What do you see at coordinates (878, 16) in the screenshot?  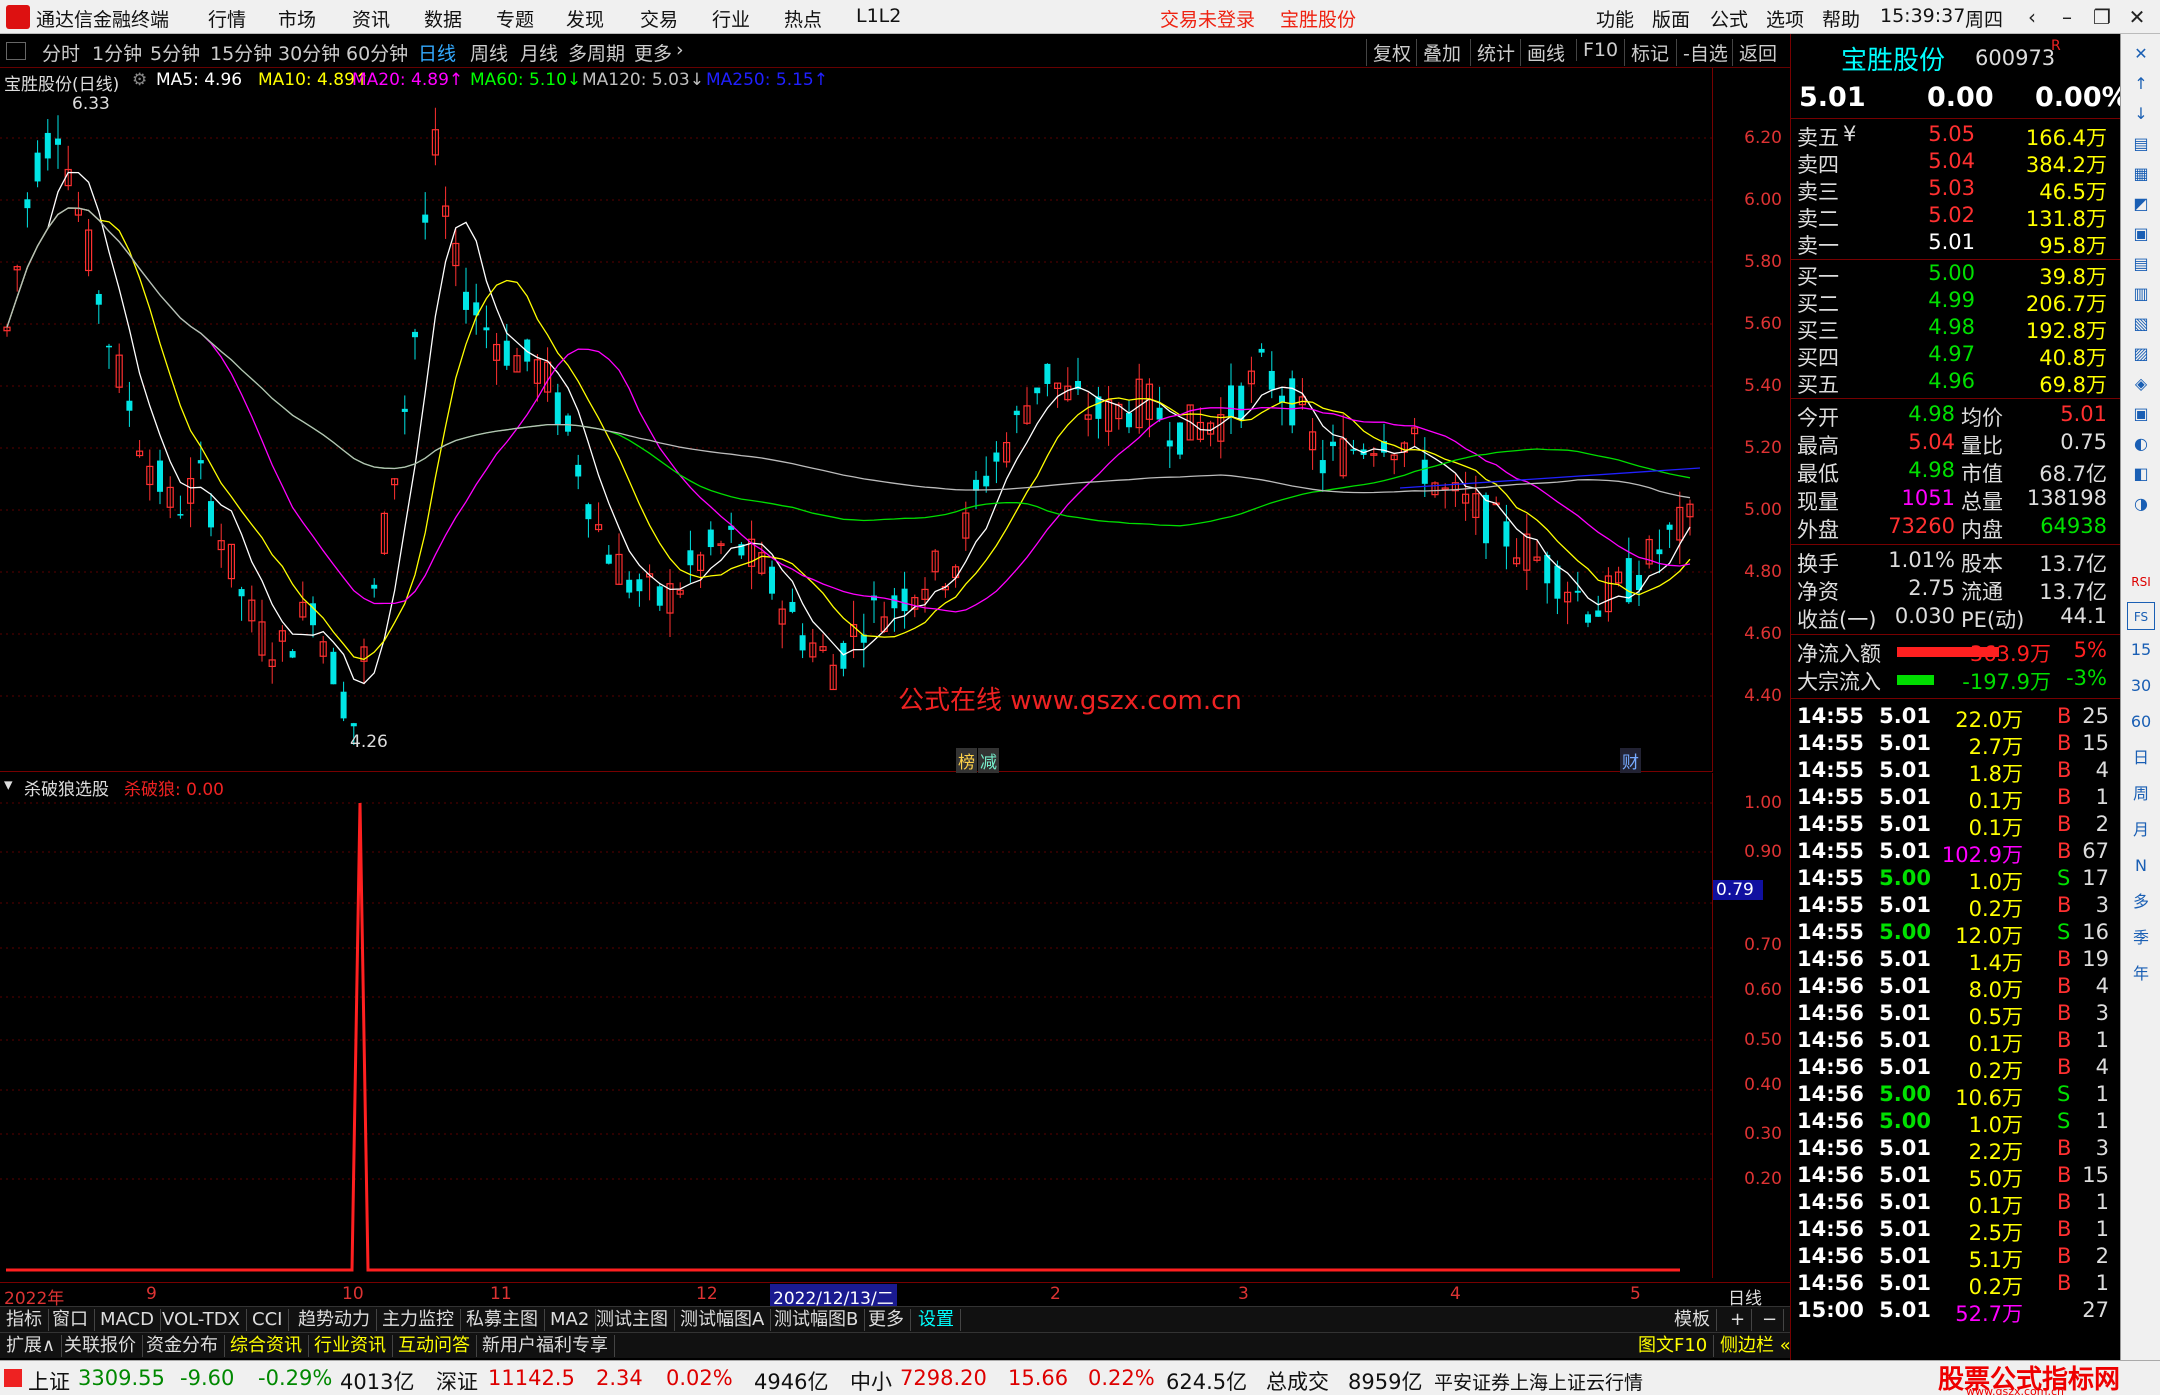 I see `menu-9: L1L2` at bounding box center [878, 16].